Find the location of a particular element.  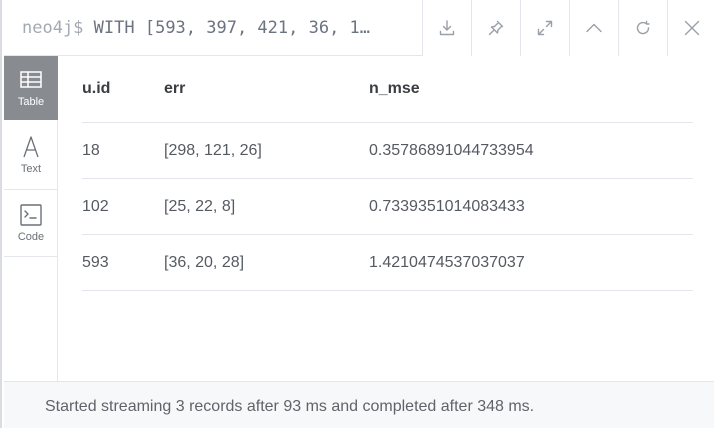

table-cell: 0.35786891044733954 is located at coordinates (451, 150).